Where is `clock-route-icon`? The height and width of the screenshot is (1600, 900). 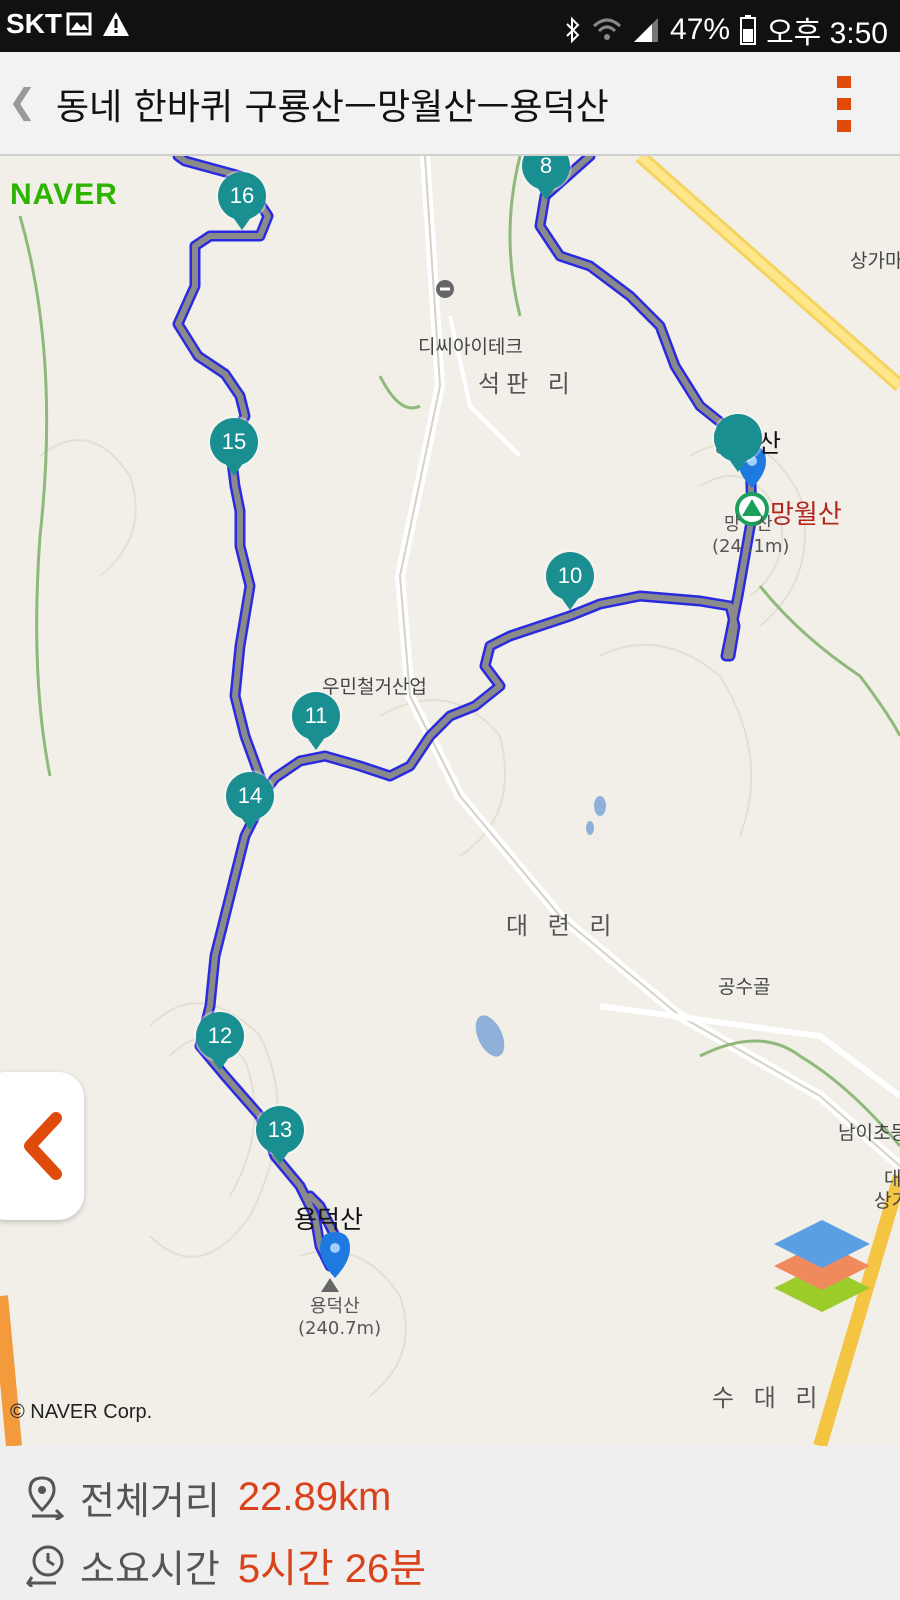
clock-route-icon is located at coordinates (45, 1566).